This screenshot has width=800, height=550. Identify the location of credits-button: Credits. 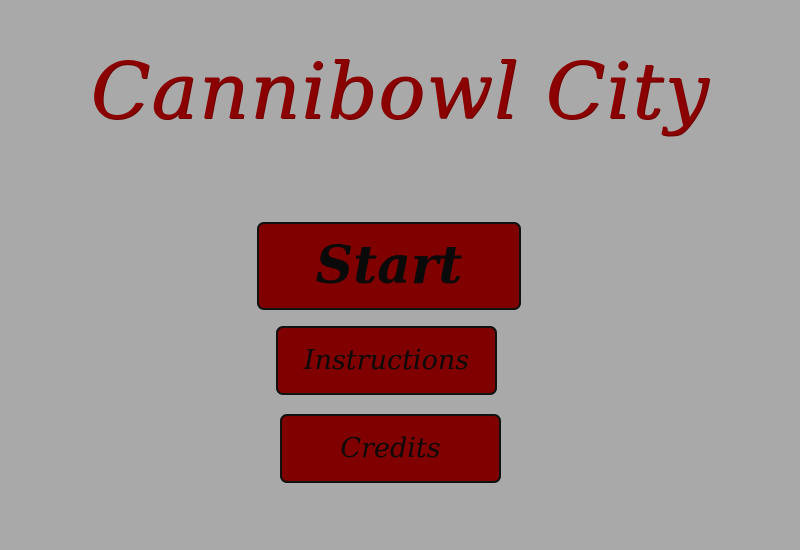
(390, 448).